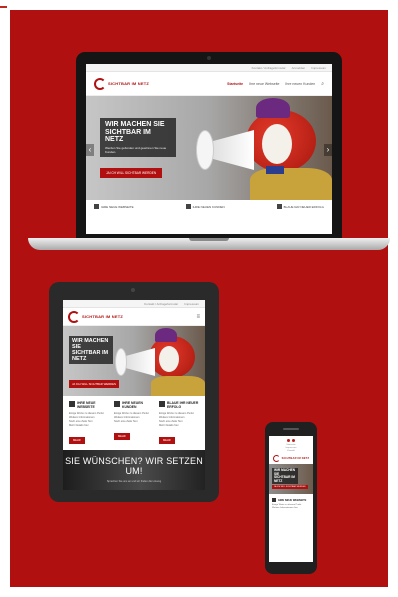 The height and width of the screenshot is (597, 398). I want to click on column-title: IHRE NEUE WEBSEITE, so click(86, 405).